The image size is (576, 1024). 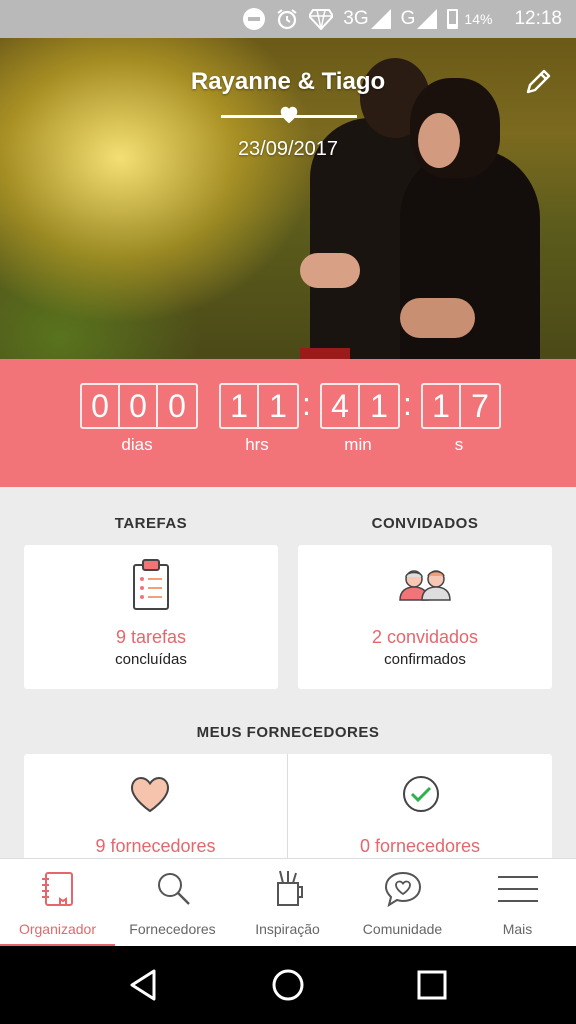 What do you see at coordinates (151, 523) in the screenshot?
I see `tasks-title: TAREFAS` at bounding box center [151, 523].